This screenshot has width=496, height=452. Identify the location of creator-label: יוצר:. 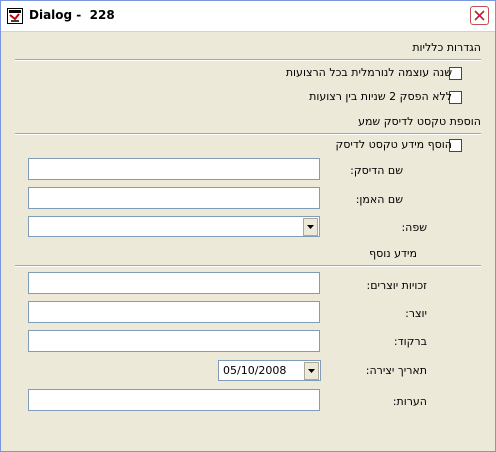
(416, 313).